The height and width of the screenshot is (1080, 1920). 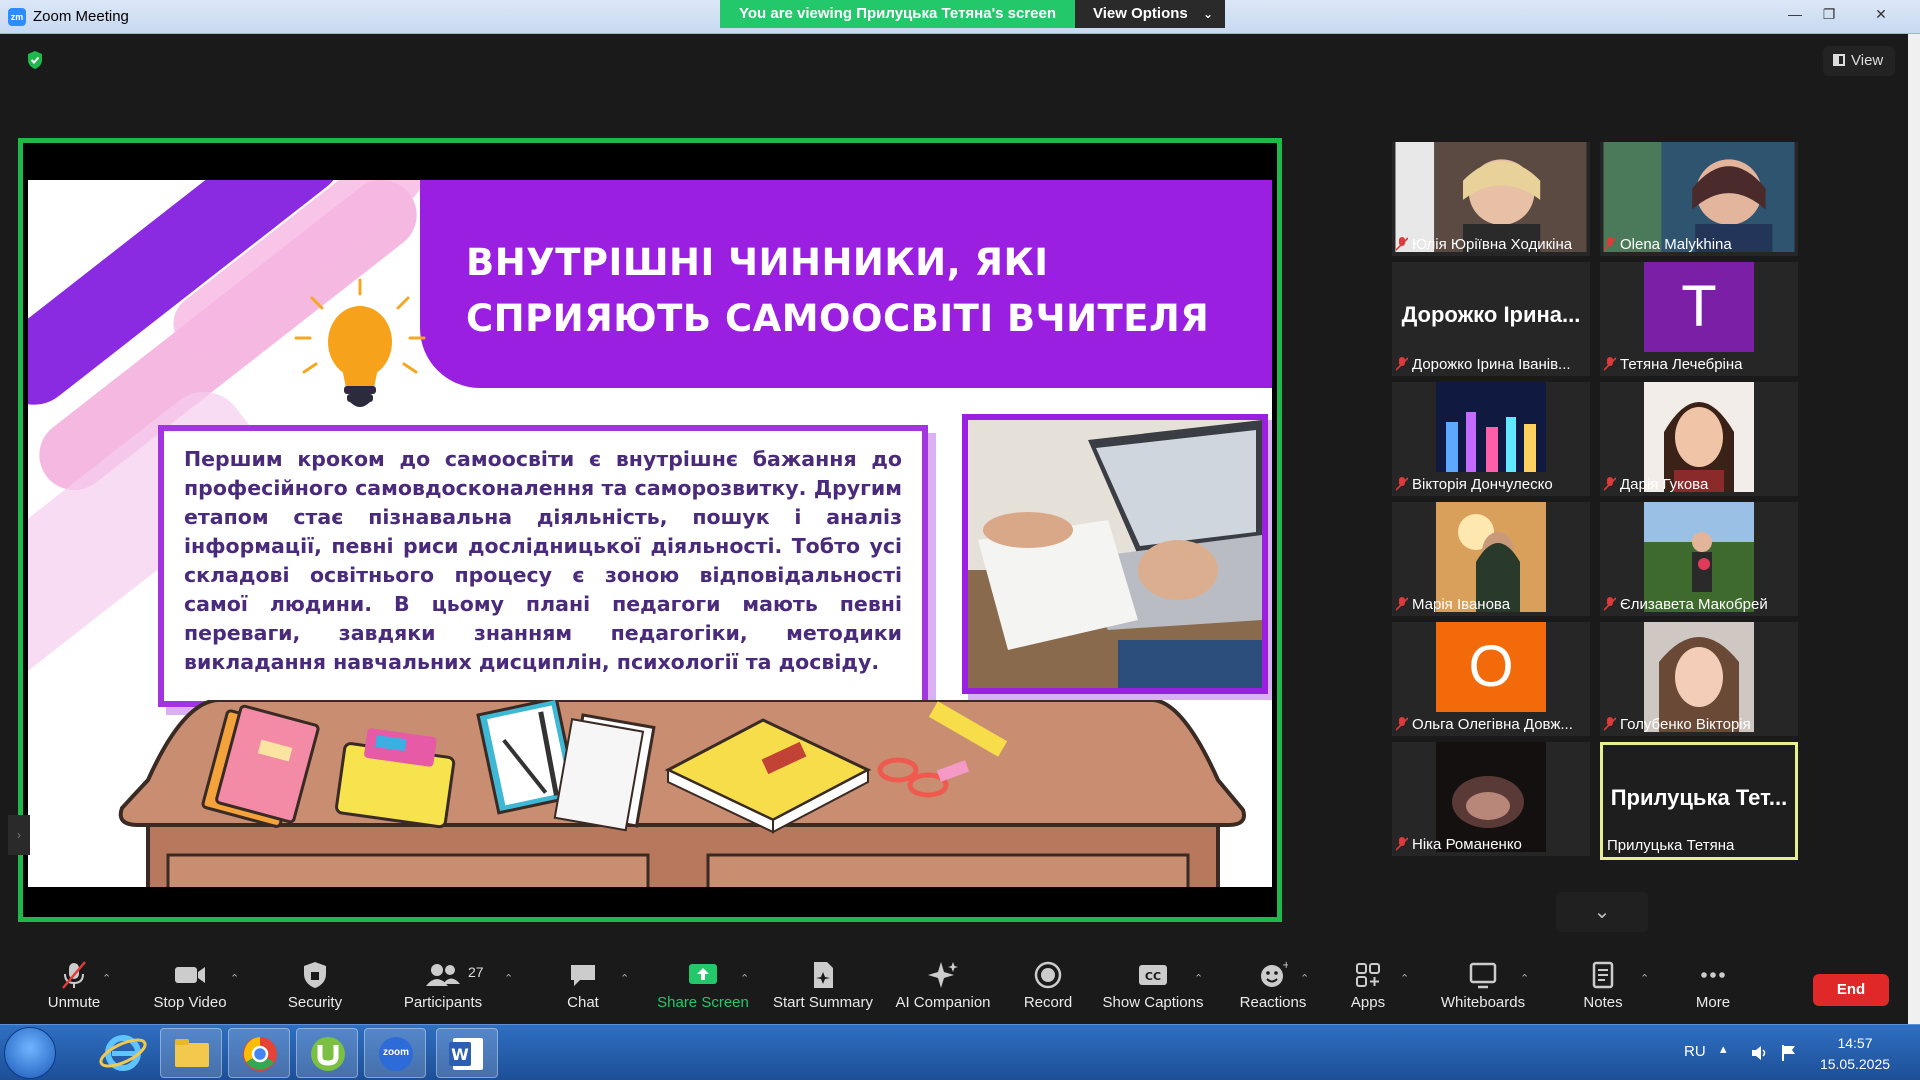 What do you see at coordinates (1368, 990) in the screenshot?
I see `apps-button: Apps` at bounding box center [1368, 990].